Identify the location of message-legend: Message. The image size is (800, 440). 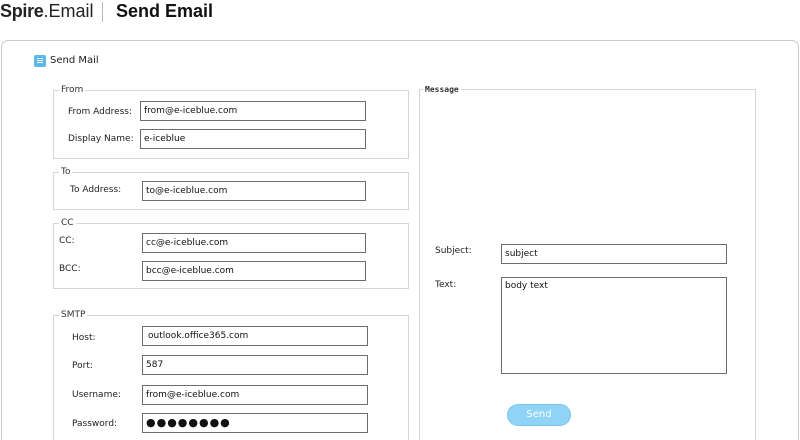
(442, 89).